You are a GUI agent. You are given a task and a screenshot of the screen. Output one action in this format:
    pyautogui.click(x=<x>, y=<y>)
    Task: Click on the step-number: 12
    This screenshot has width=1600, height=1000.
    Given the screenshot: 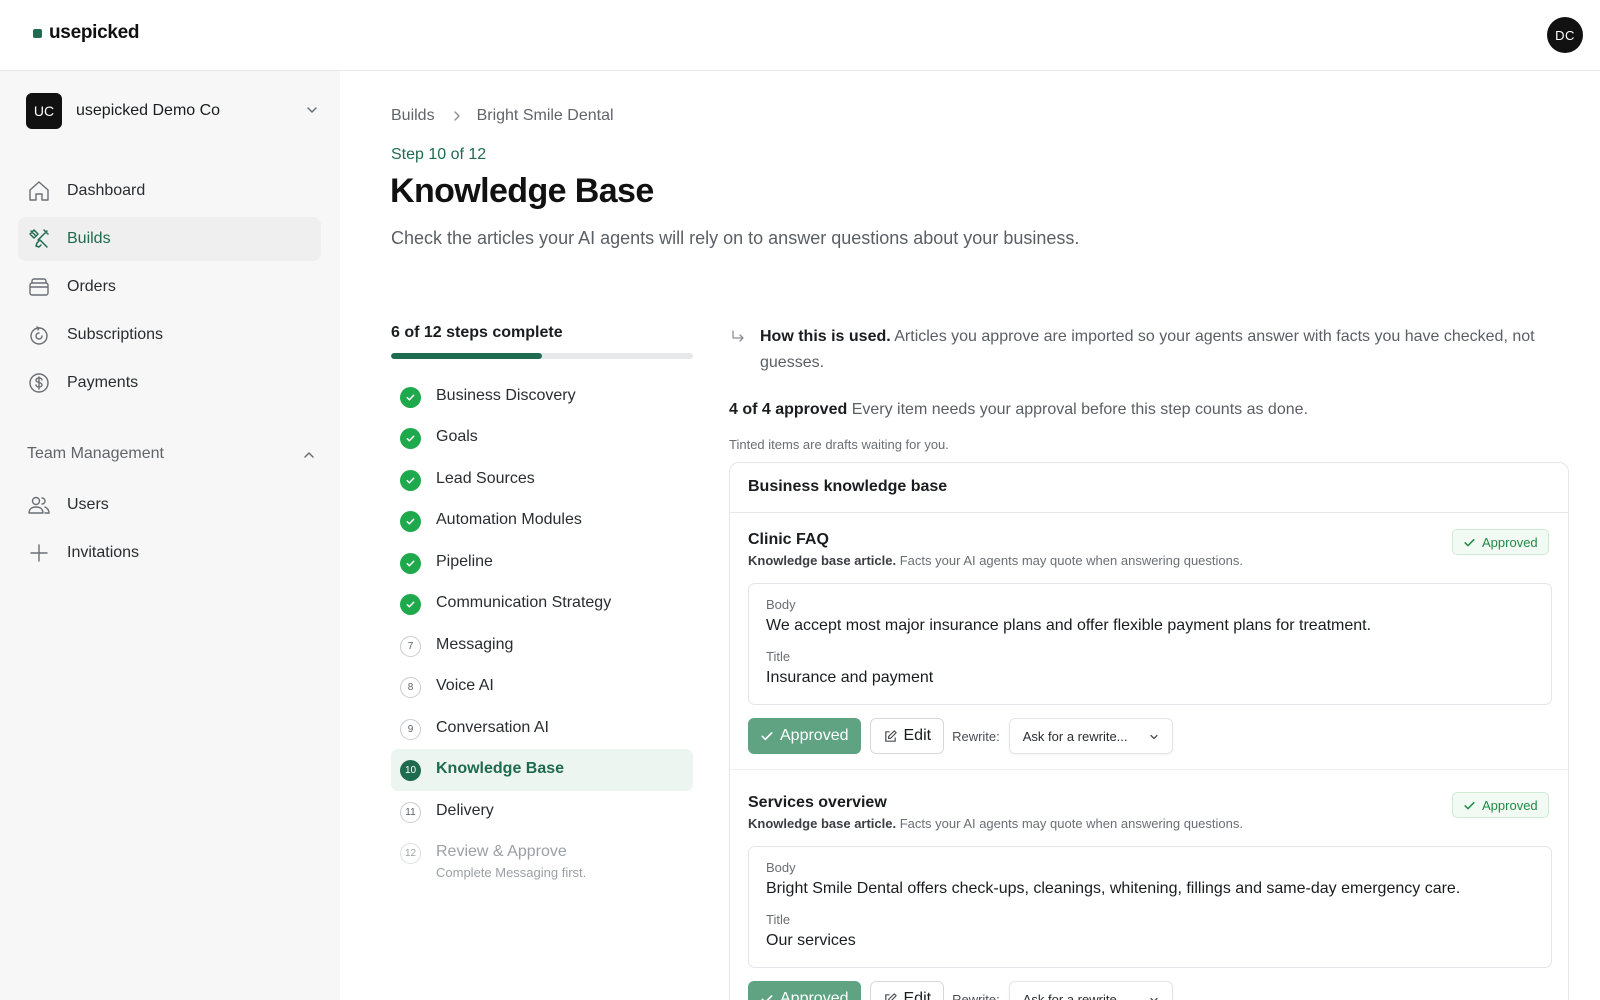 What is the action you would take?
    pyautogui.click(x=410, y=853)
    